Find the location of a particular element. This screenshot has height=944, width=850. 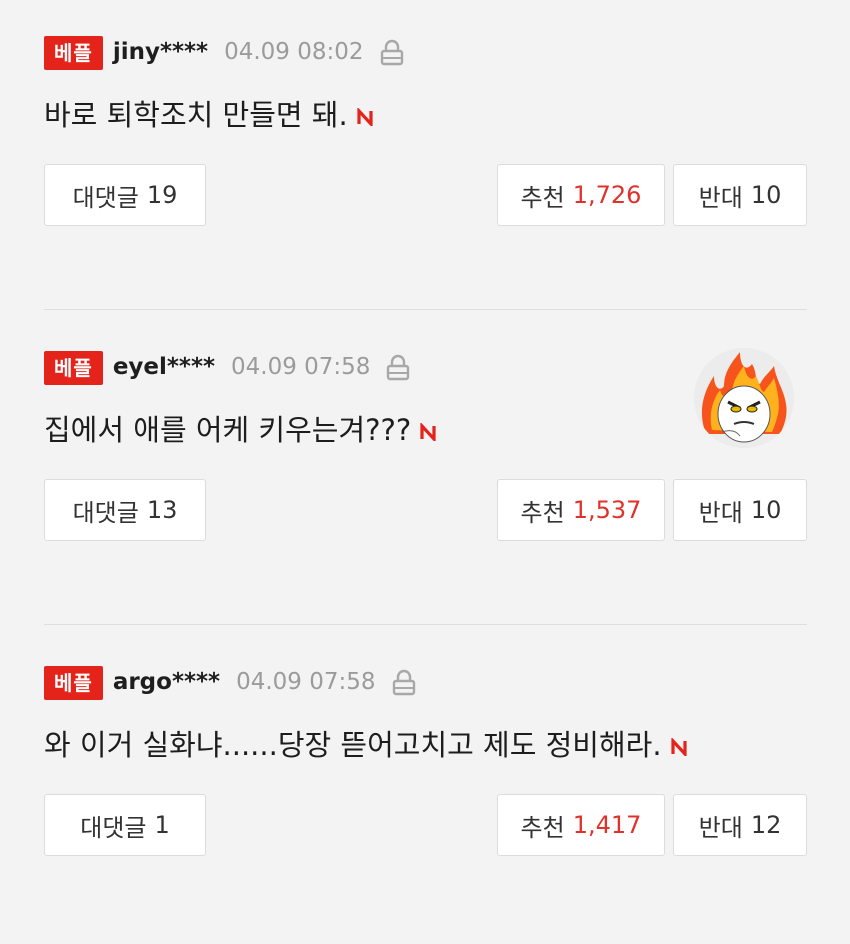

like-button: 추천 1,726 is located at coordinates (581, 195).